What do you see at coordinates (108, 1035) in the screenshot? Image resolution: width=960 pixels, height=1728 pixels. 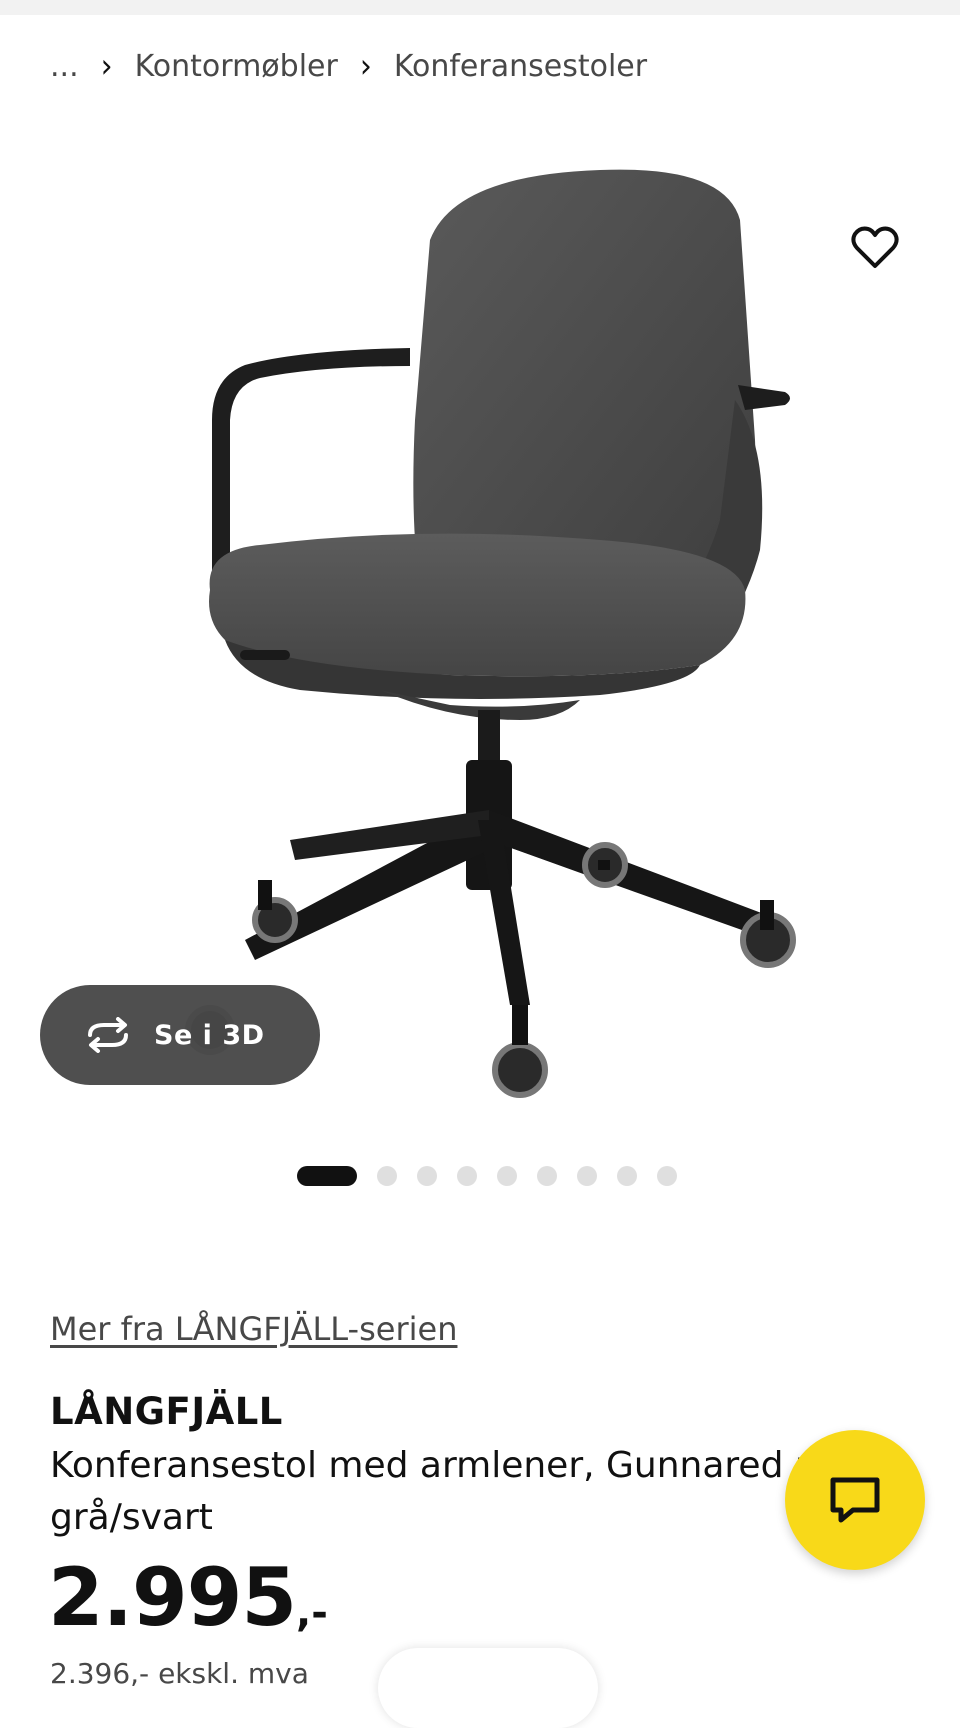 I see `rotate-3d-icon` at bounding box center [108, 1035].